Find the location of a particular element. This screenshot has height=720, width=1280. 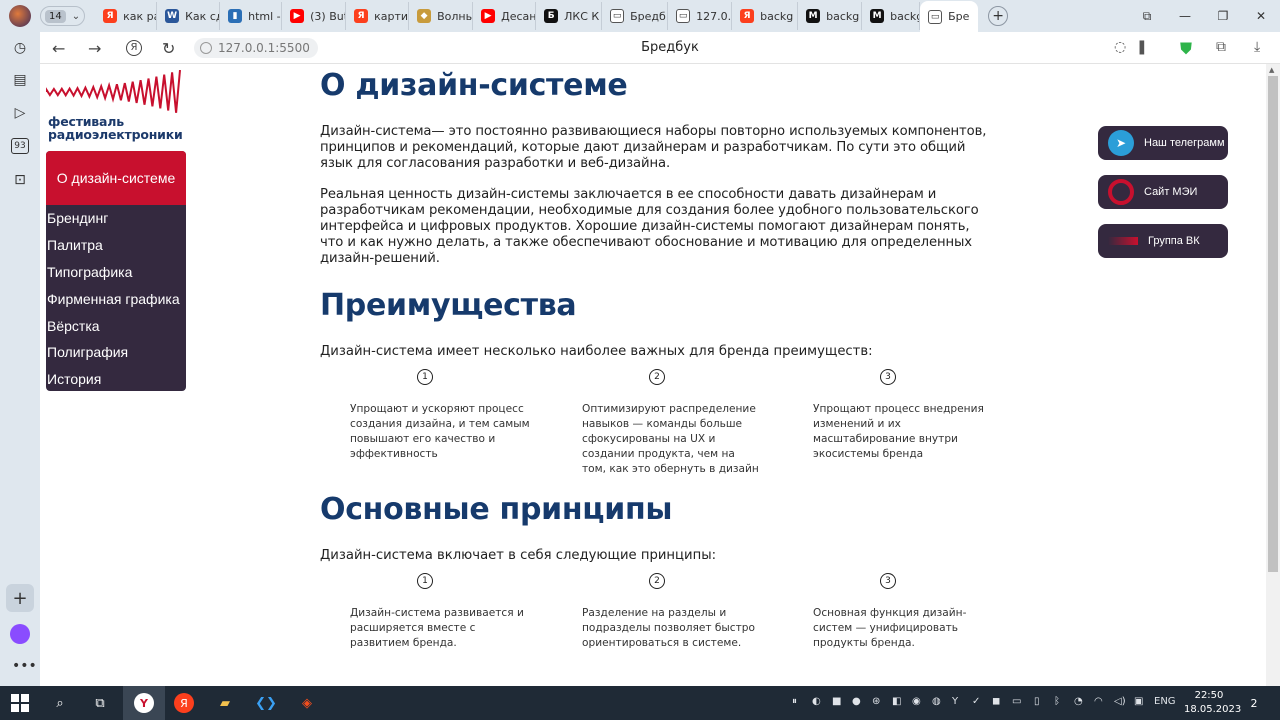

mei-site-button: Сайт МЭИ is located at coordinates (1163, 192).